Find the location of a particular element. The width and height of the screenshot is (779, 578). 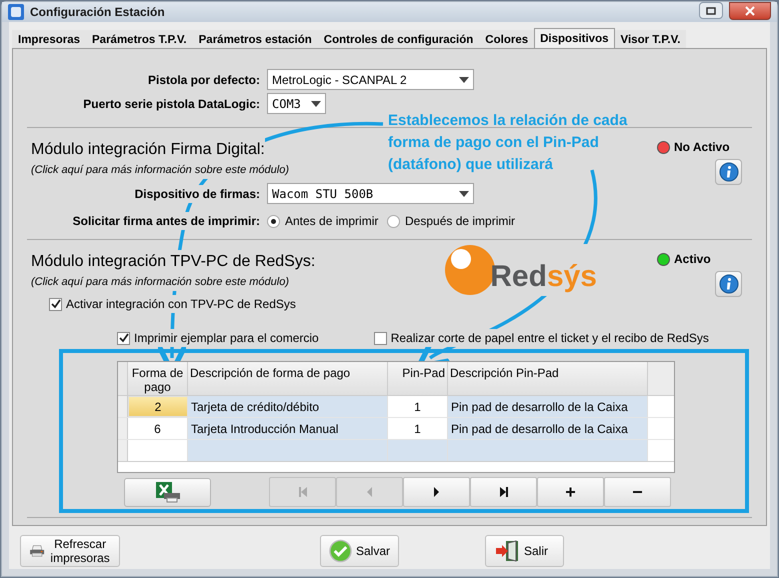

redsys-logo: Redsýs is located at coordinates (520, 270).